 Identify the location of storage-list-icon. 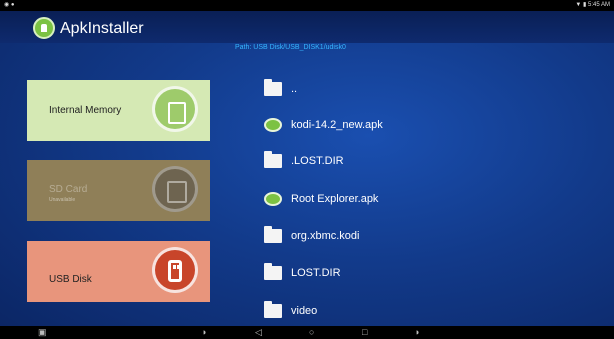
(175, 109).